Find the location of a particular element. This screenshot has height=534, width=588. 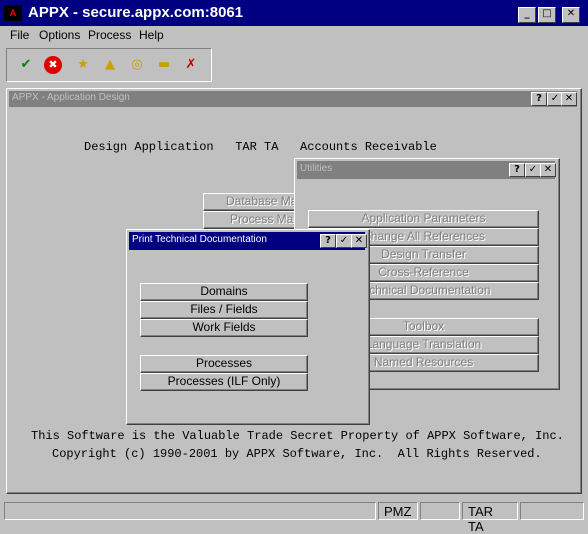

menu-file: File is located at coordinates (19, 35).